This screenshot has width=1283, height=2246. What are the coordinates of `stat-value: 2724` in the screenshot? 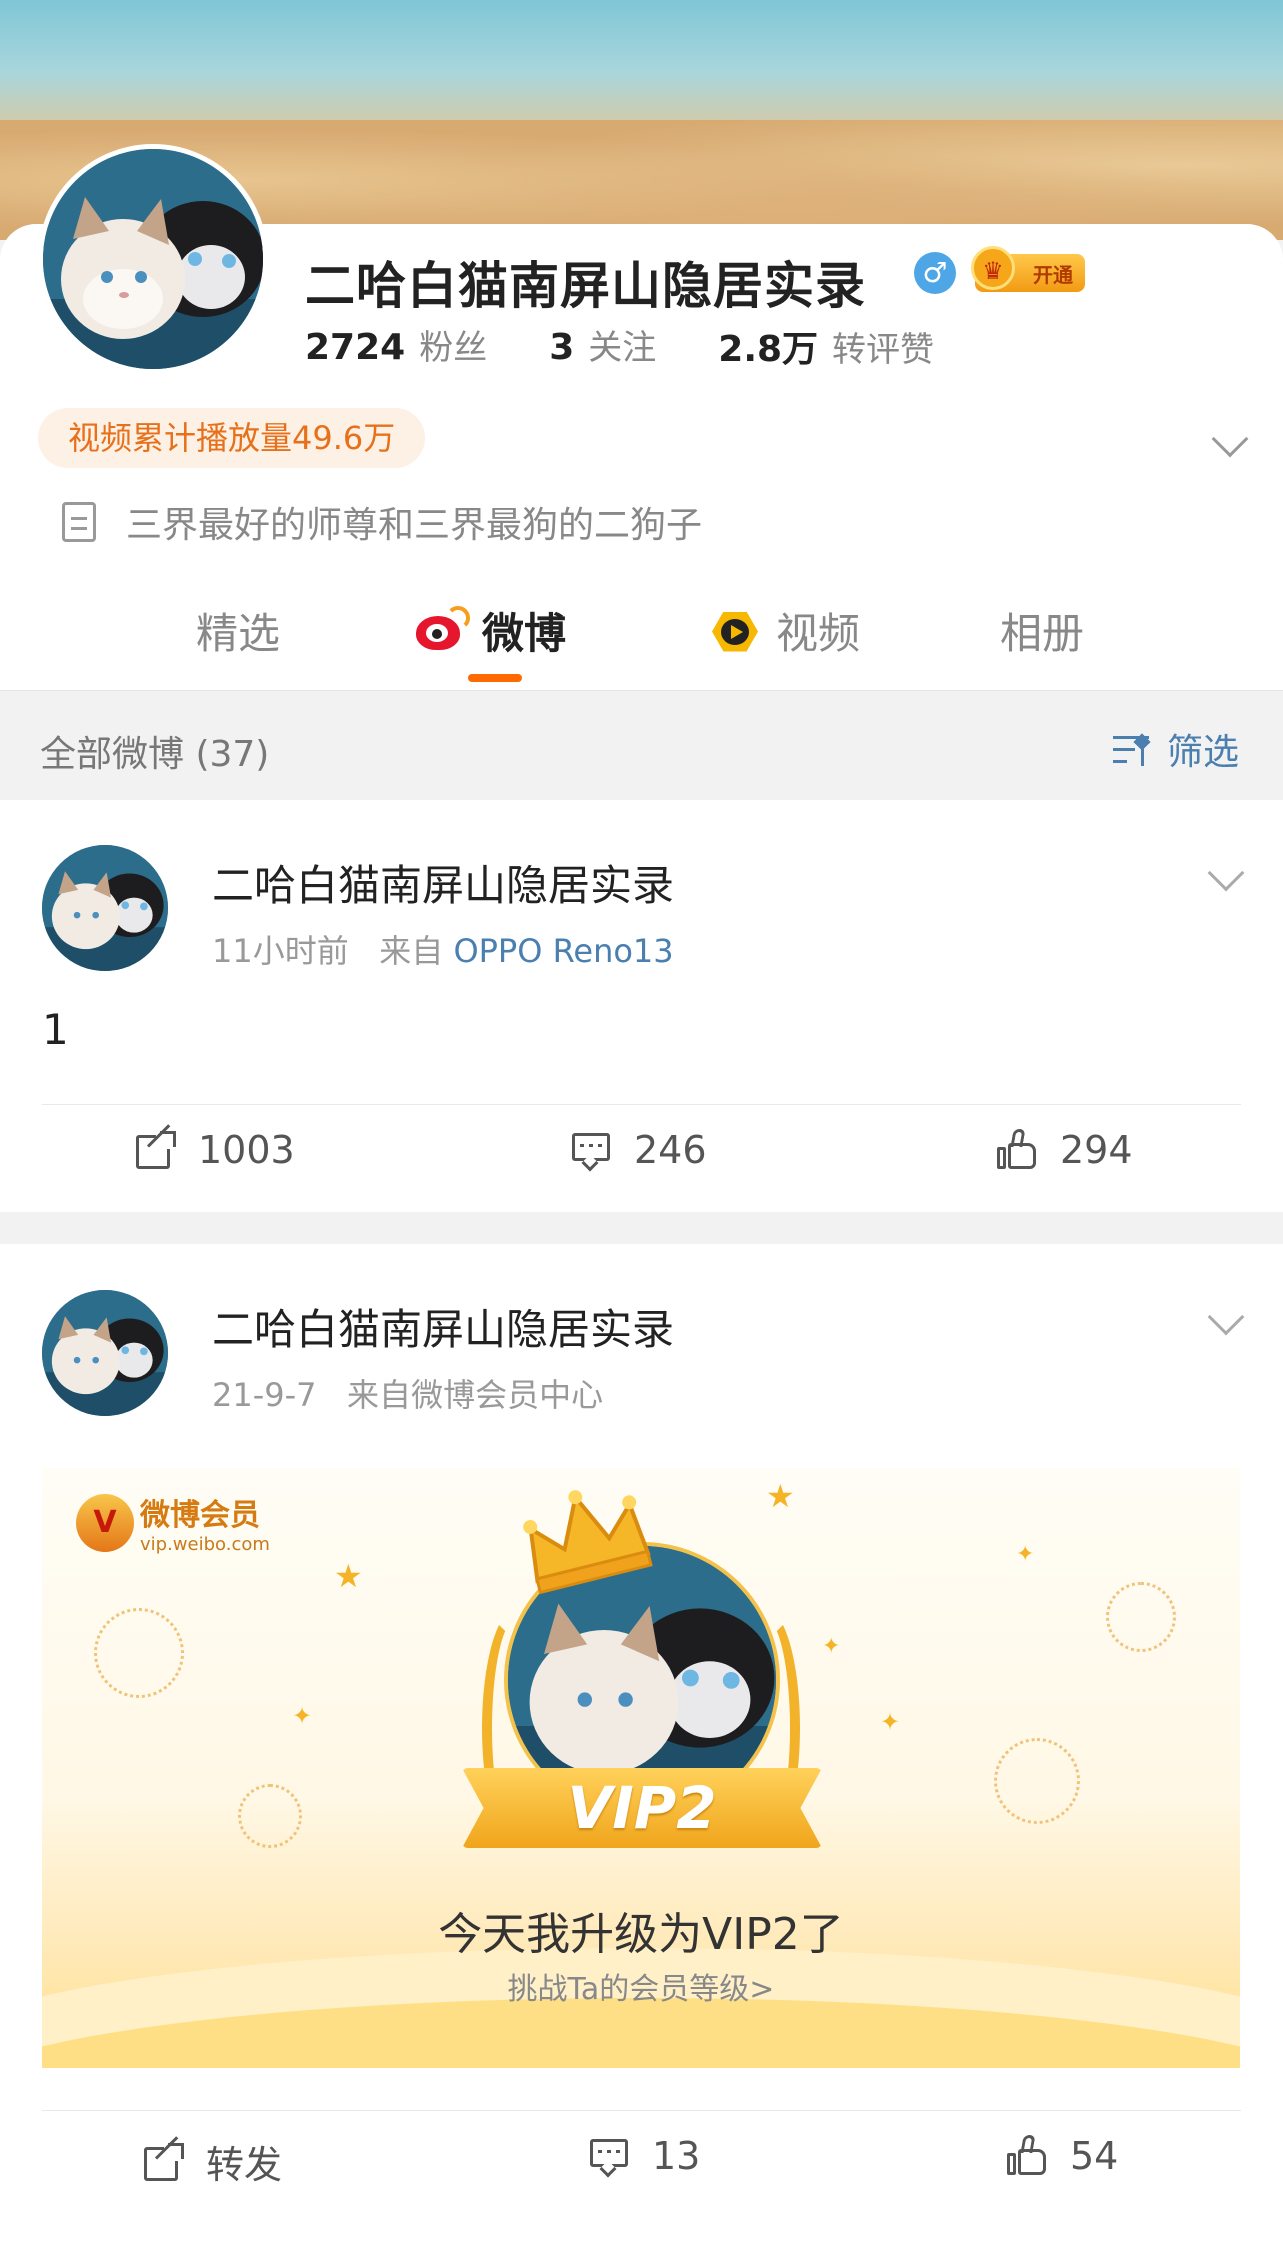 It's located at (355, 347).